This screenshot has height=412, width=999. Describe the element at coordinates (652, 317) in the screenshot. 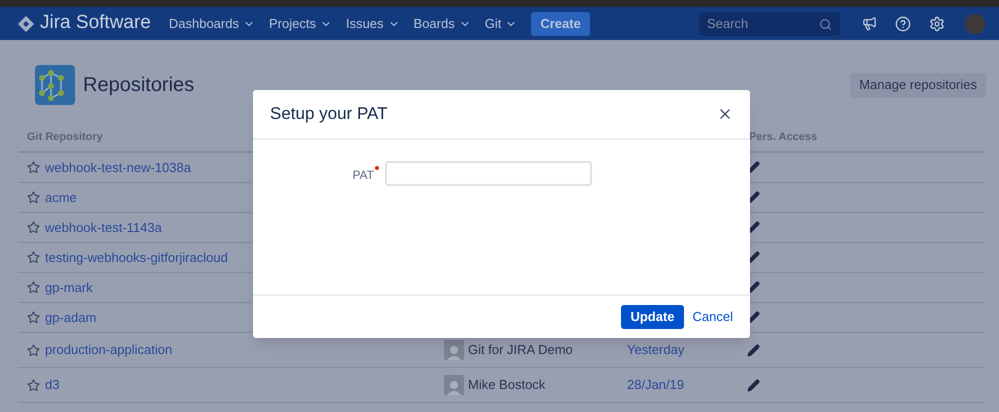

I see `update-button: Update` at that location.